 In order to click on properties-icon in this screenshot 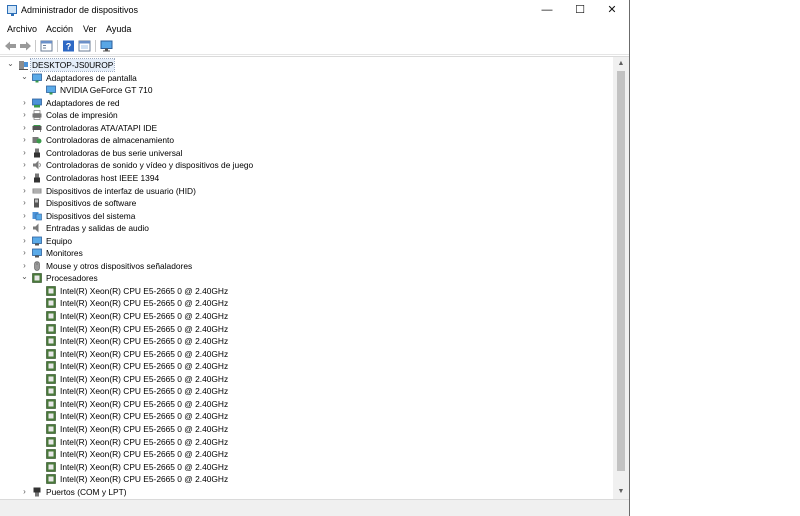, I will do `click(46, 46)`.